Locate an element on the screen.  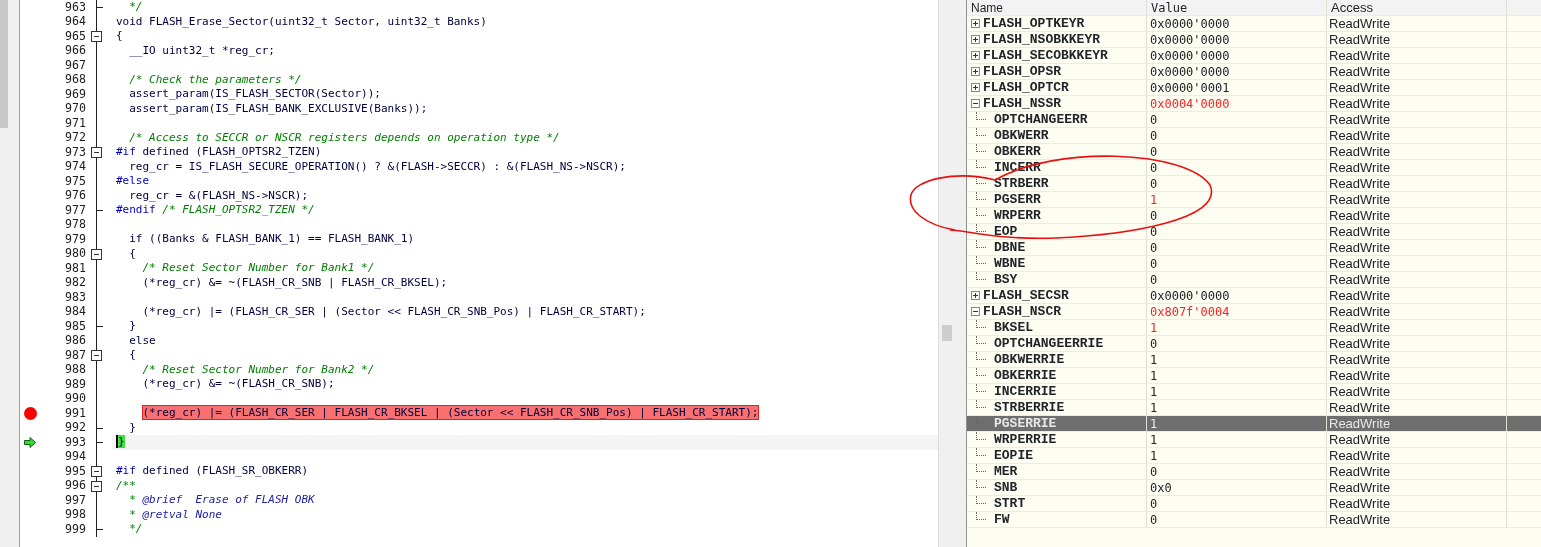
code-line: /* Reset Sector Number for Bank1 */ is located at coordinates (258, 268).